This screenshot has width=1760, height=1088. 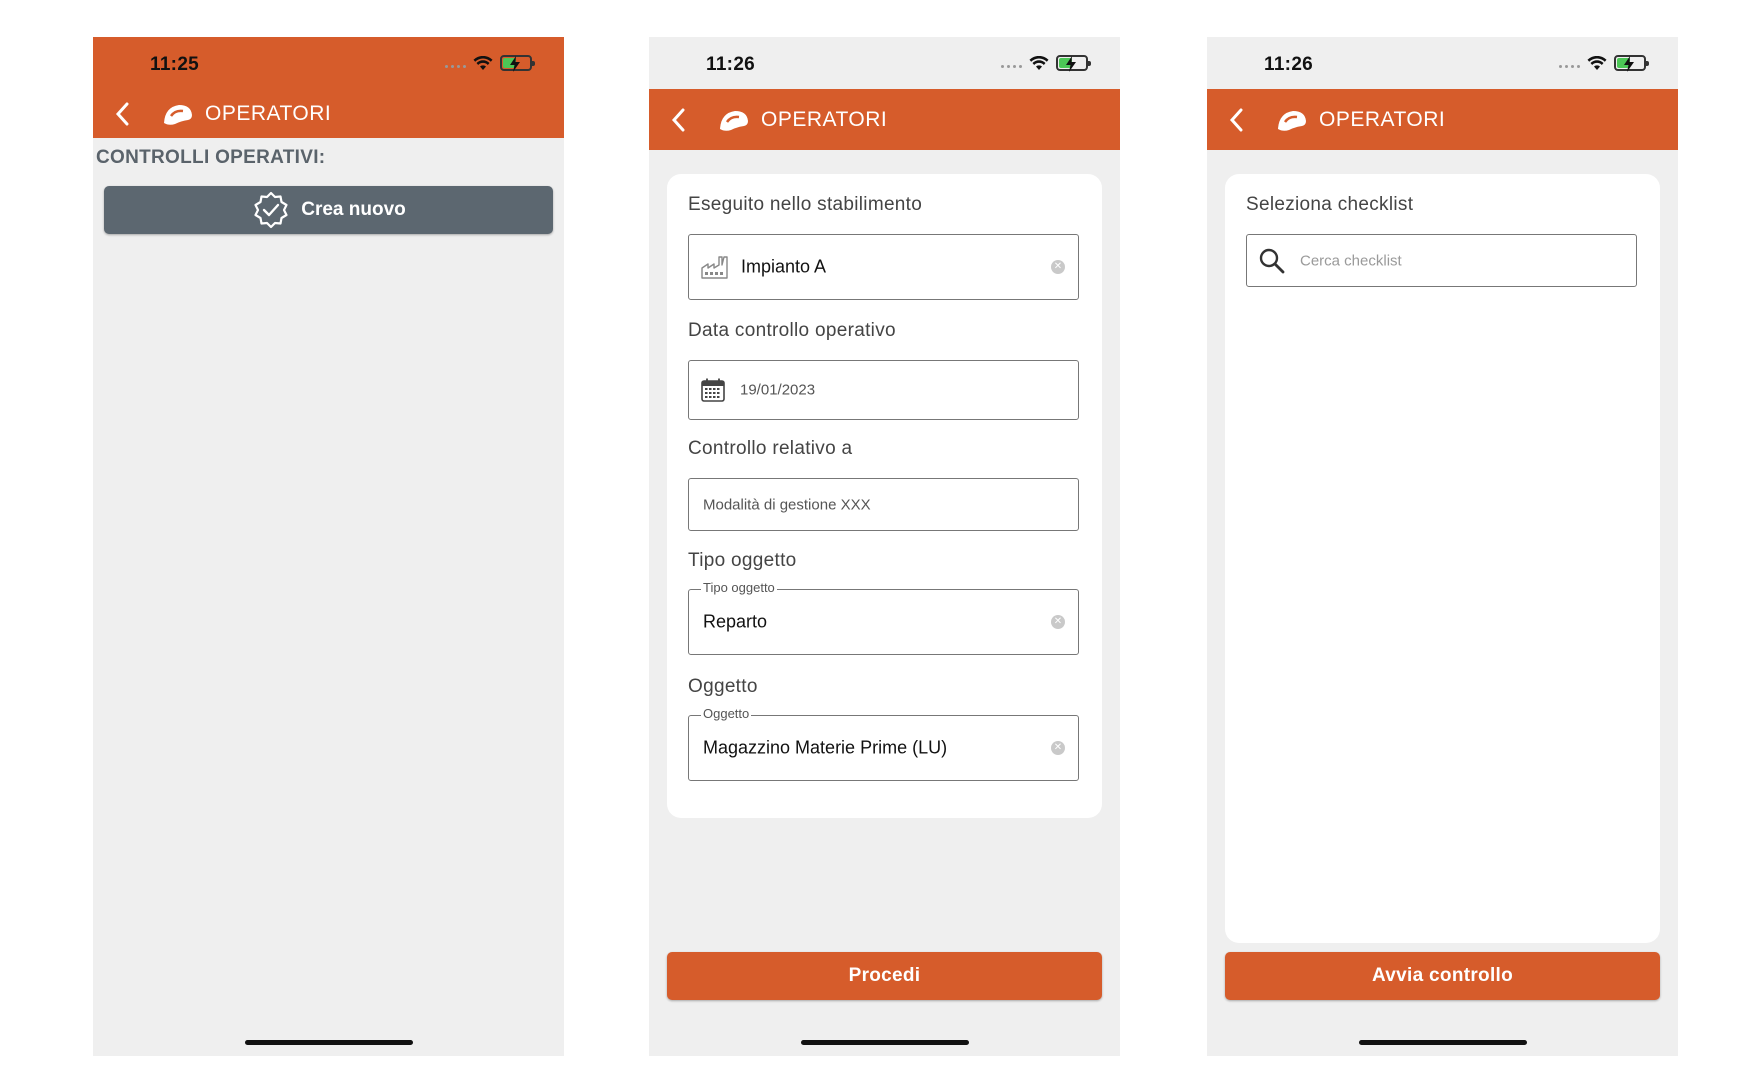 What do you see at coordinates (175, 64) in the screenshot?
I see `status-time: 11:25` at bounding box center [175, 64].